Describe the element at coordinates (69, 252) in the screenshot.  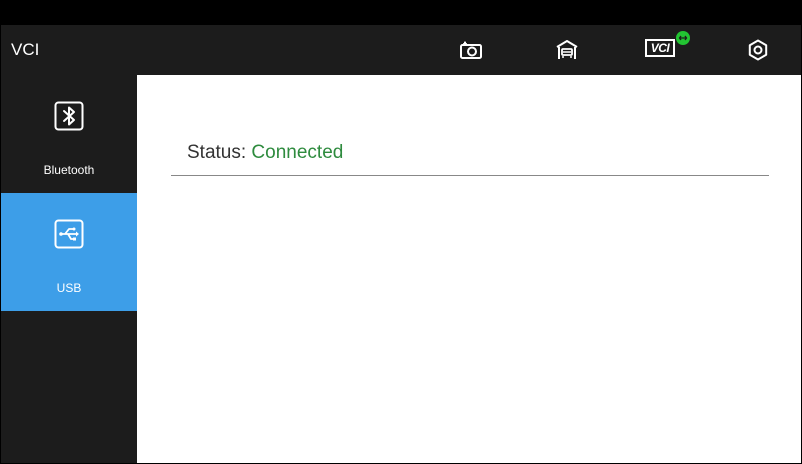
I see `sidebar-item-usb: USB` at that location.